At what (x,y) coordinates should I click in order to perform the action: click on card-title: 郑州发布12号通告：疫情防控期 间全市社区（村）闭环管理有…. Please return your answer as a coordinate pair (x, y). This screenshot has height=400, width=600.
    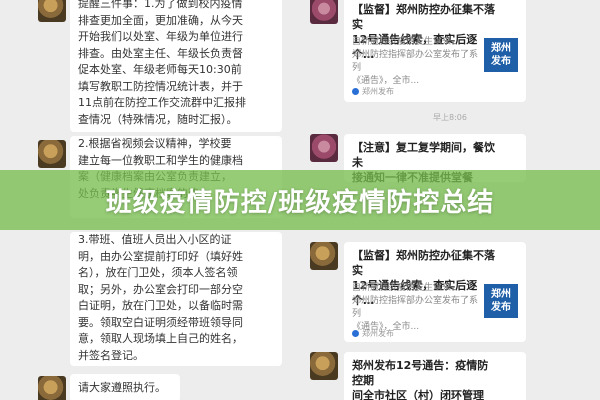
    Looking at the image, I should click on (420, 379).